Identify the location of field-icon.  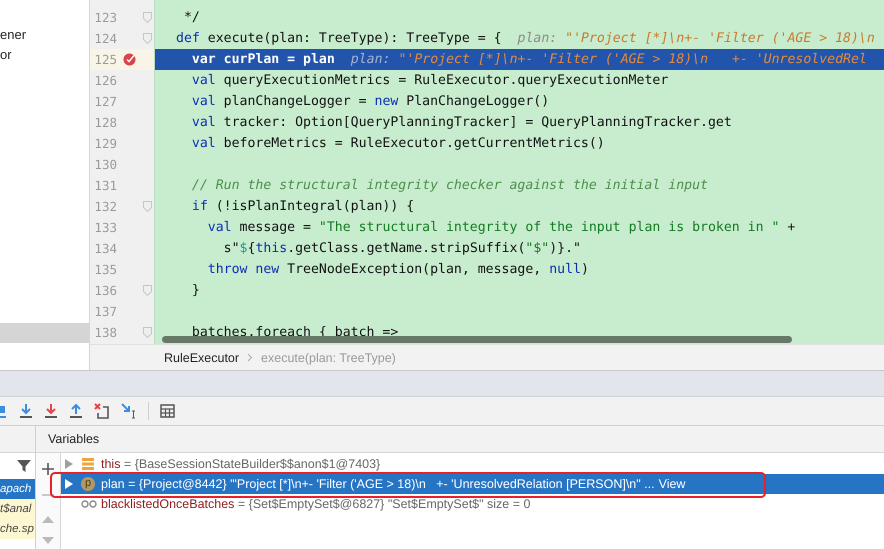
(88, 464).